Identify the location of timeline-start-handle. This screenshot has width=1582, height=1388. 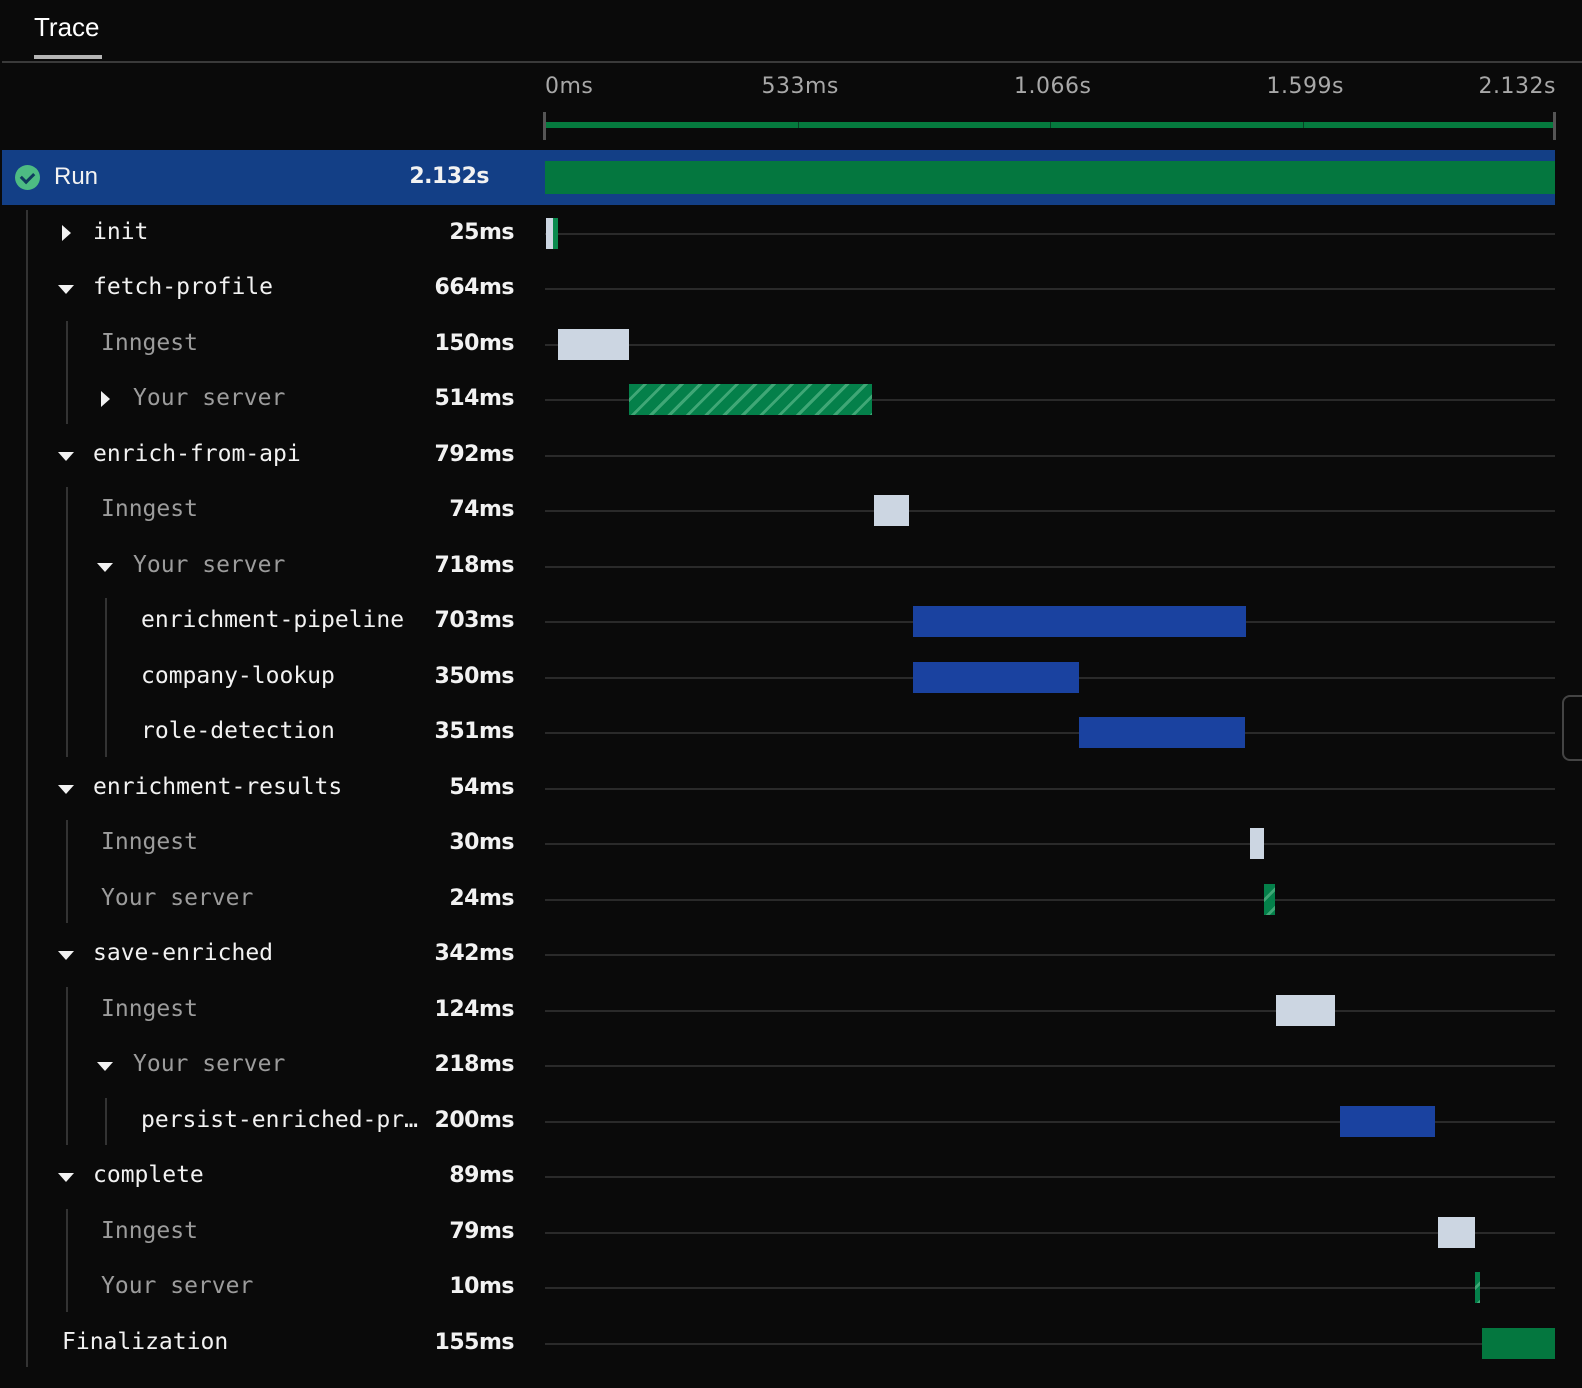
(544, 126).